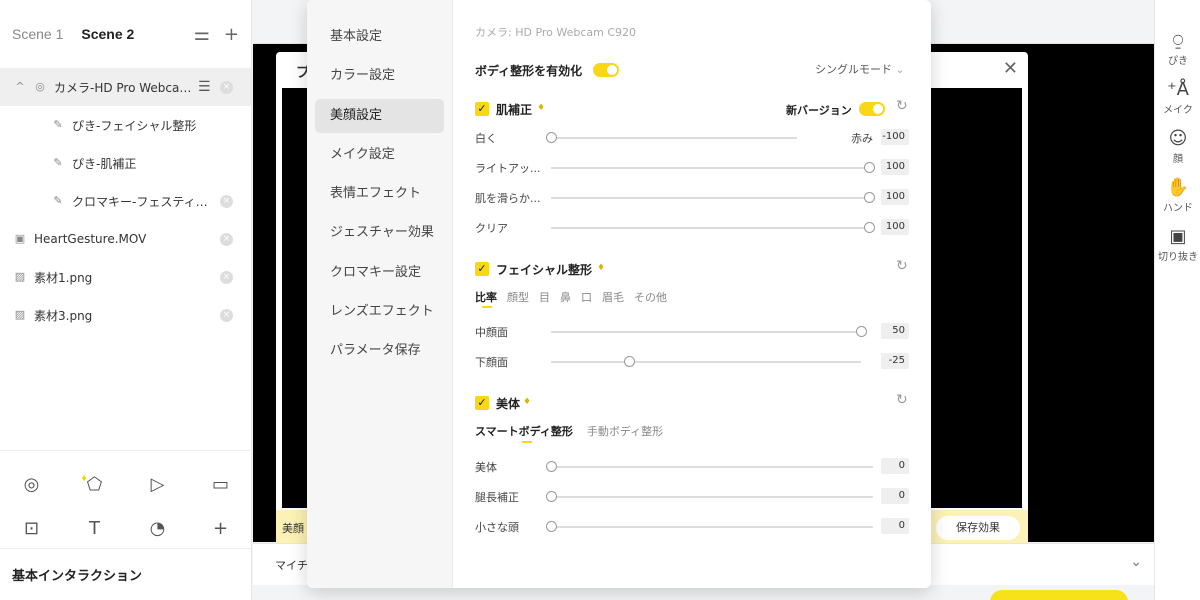  I want to click on skin-title: 肌補正, so click(514, 110).